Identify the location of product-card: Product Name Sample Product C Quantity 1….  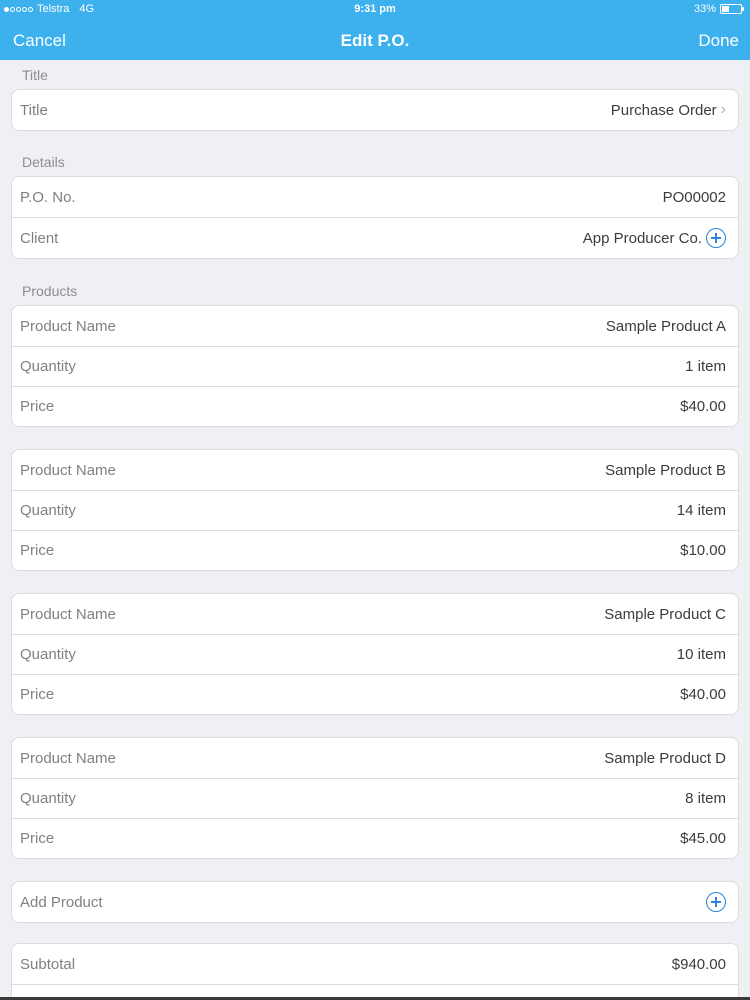
(375, 654).